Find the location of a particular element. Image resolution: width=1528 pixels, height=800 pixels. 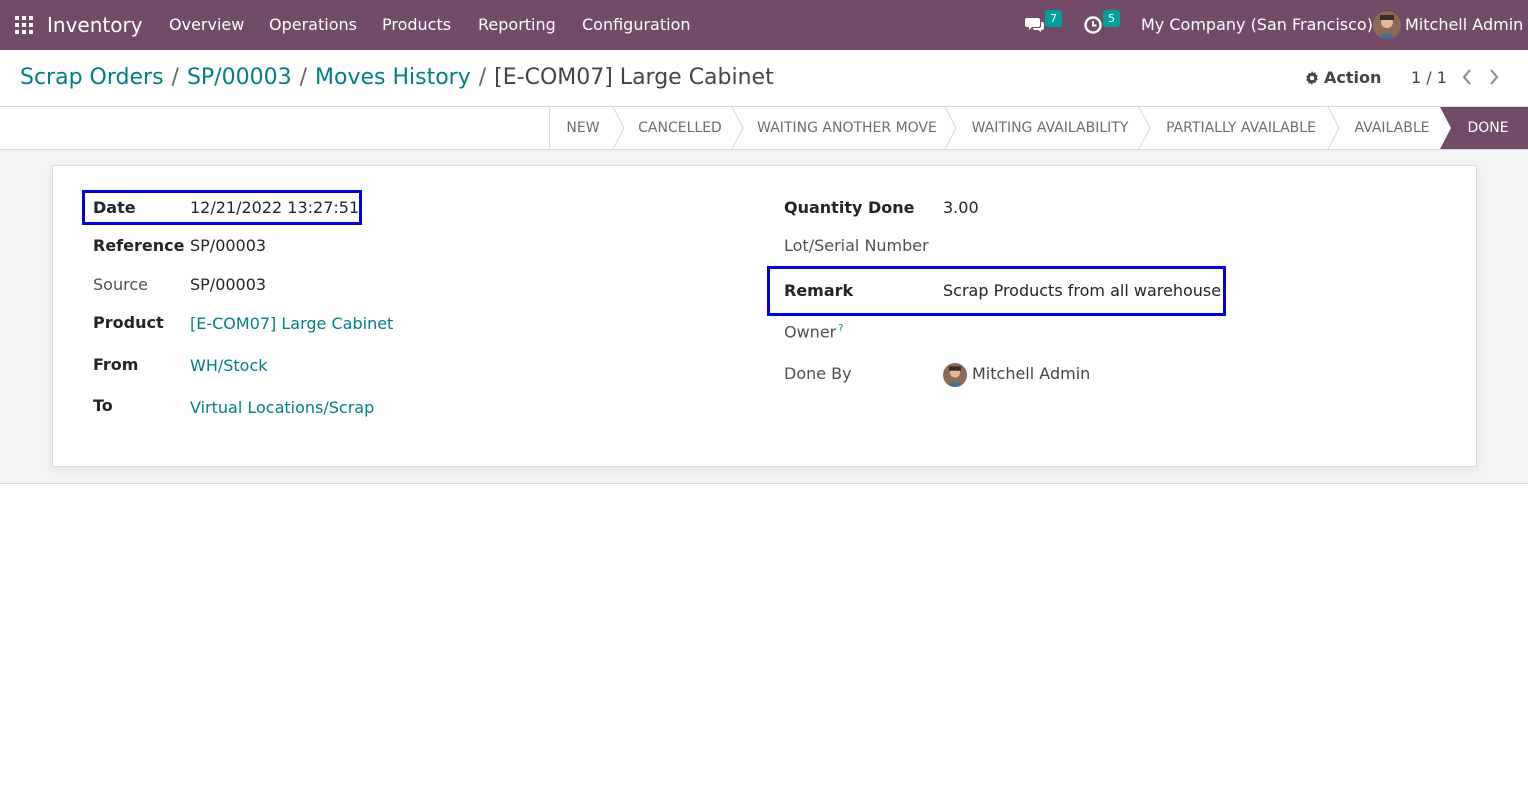

menu-overview: Overview is located at coordinates (206, 25).